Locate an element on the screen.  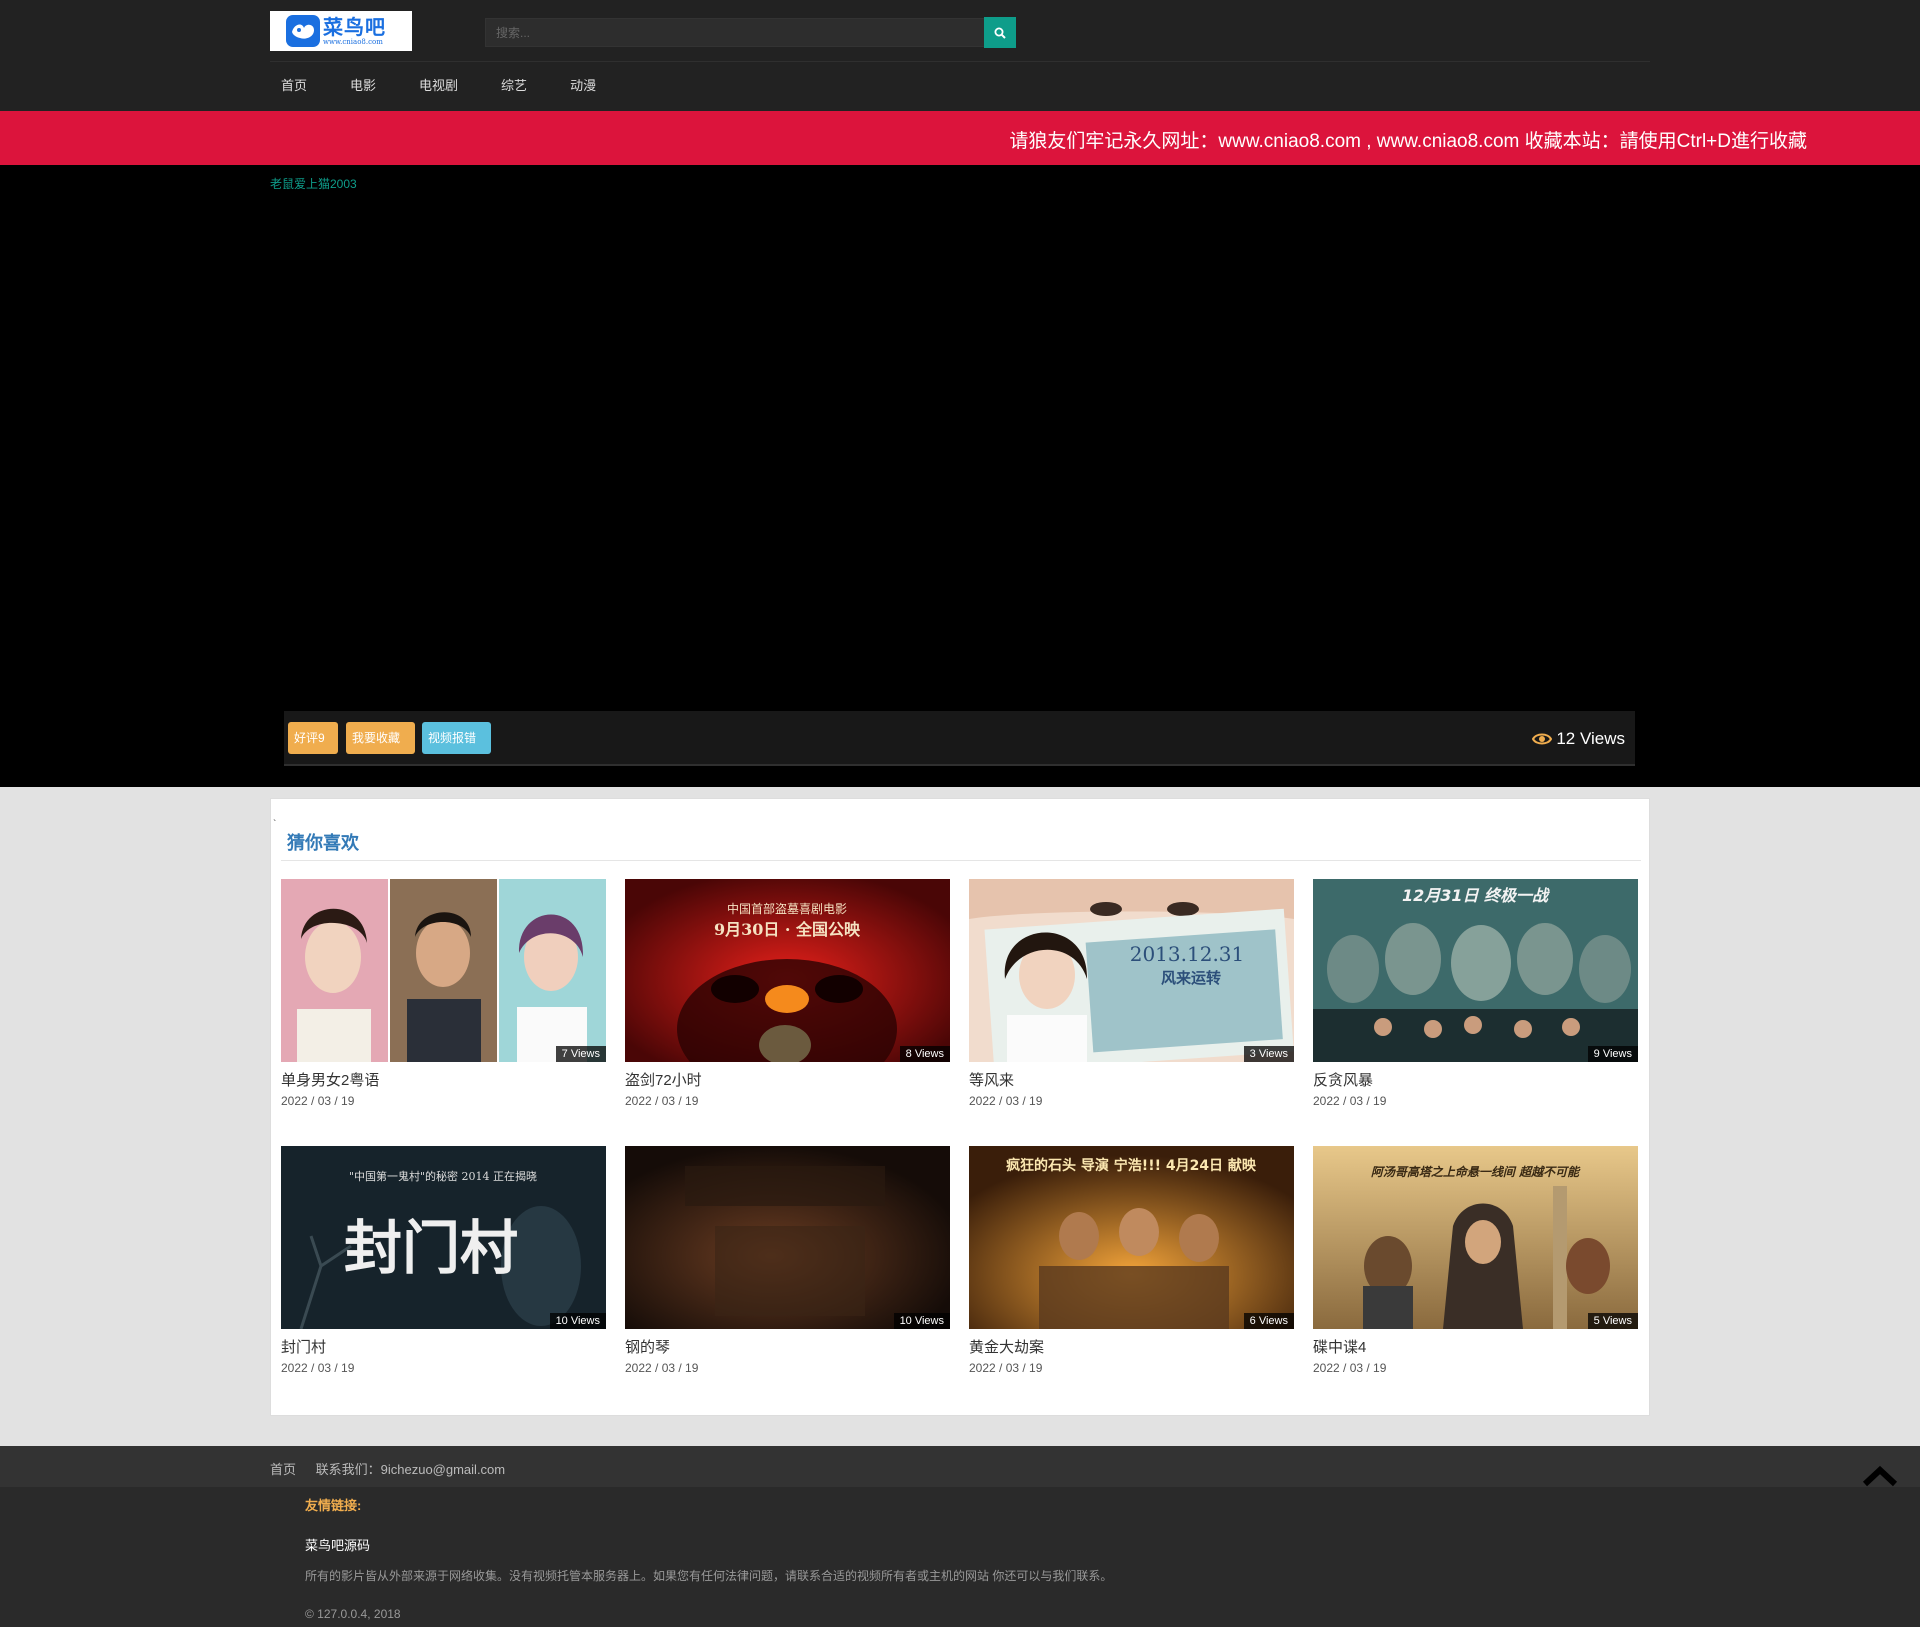
recommend-title: 猜你喜欢 is located at coordinates (323, 843).